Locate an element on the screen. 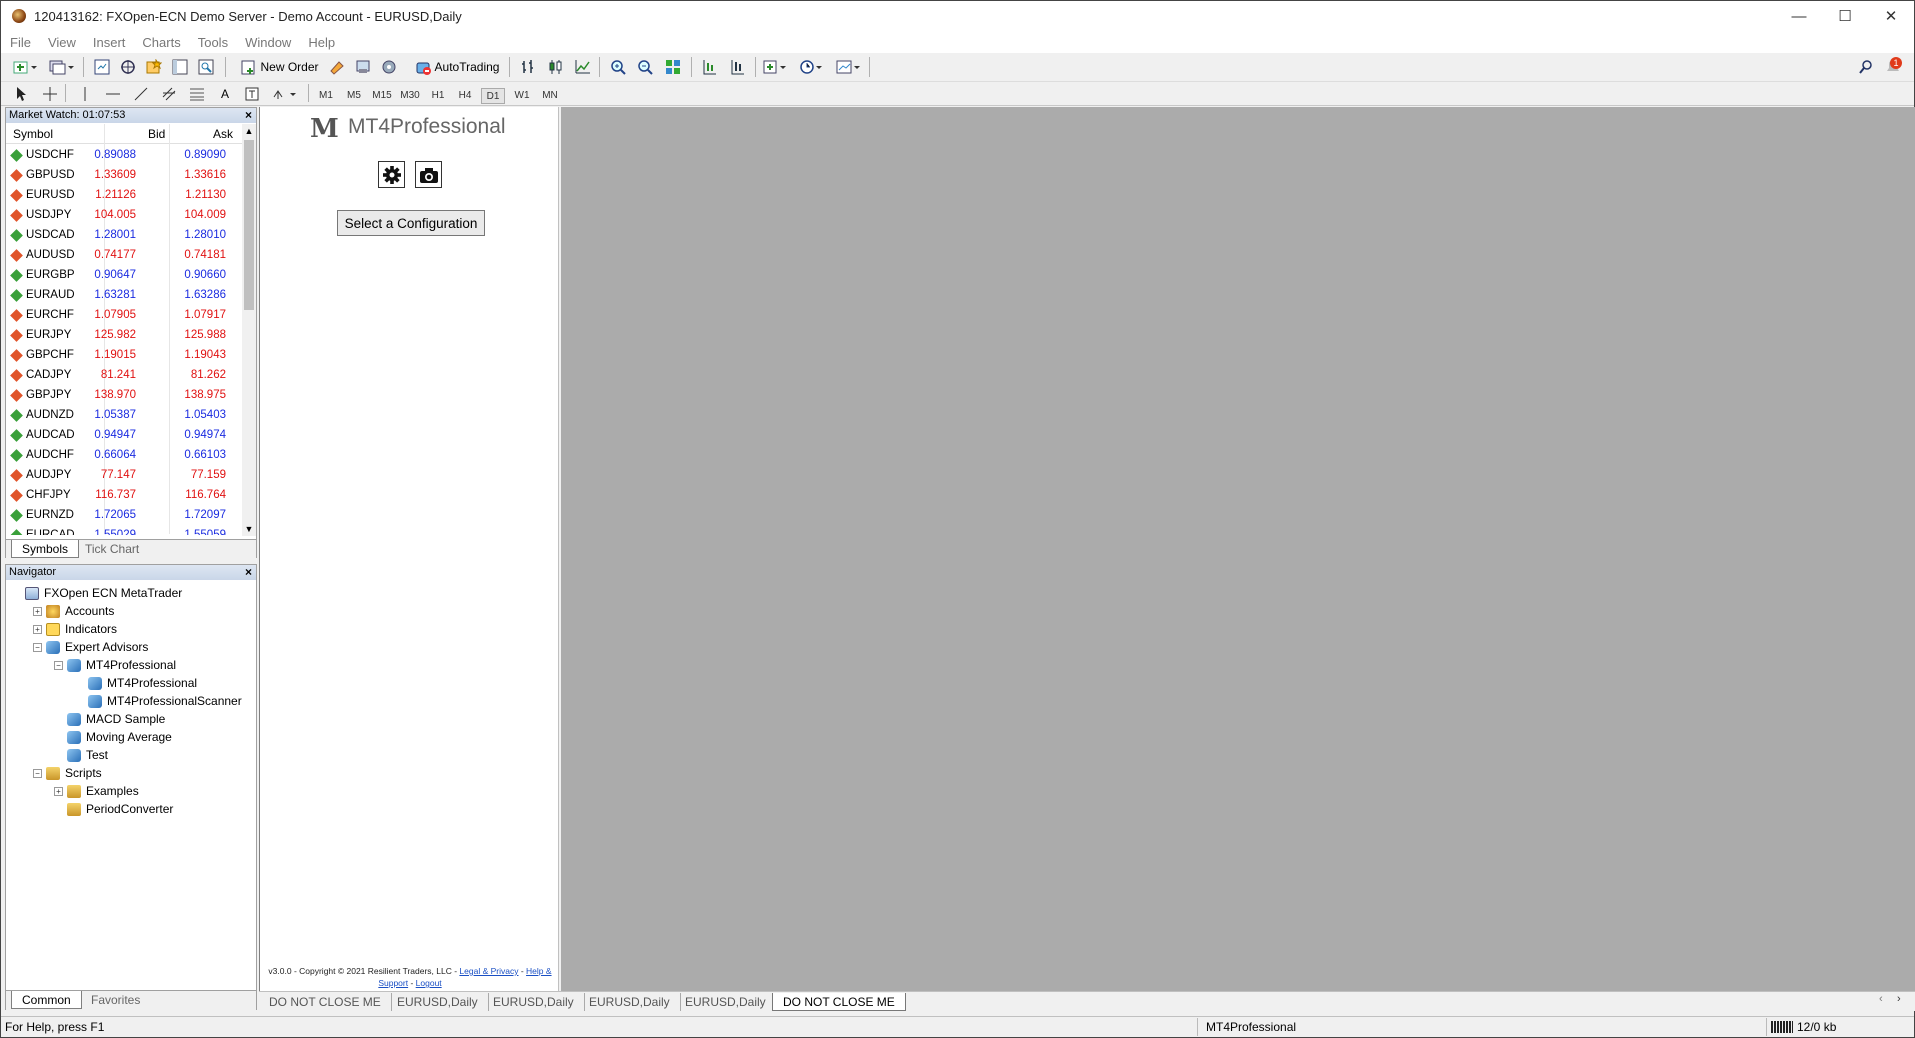 The image size is (1915, 1038). chart-tab: DO NOT CLOSE ME is located at coordinates (325, 1002).